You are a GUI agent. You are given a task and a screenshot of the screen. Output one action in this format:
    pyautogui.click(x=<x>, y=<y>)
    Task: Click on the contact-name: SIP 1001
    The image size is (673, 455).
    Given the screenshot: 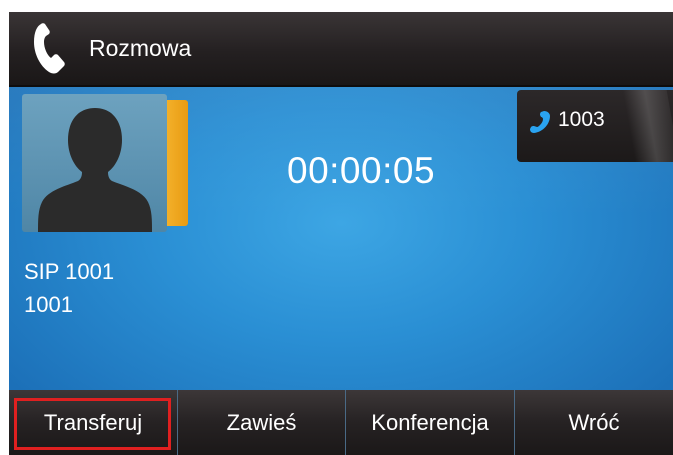 What is the action you would take?
    pyautogui.click(x=69, y=271)
    